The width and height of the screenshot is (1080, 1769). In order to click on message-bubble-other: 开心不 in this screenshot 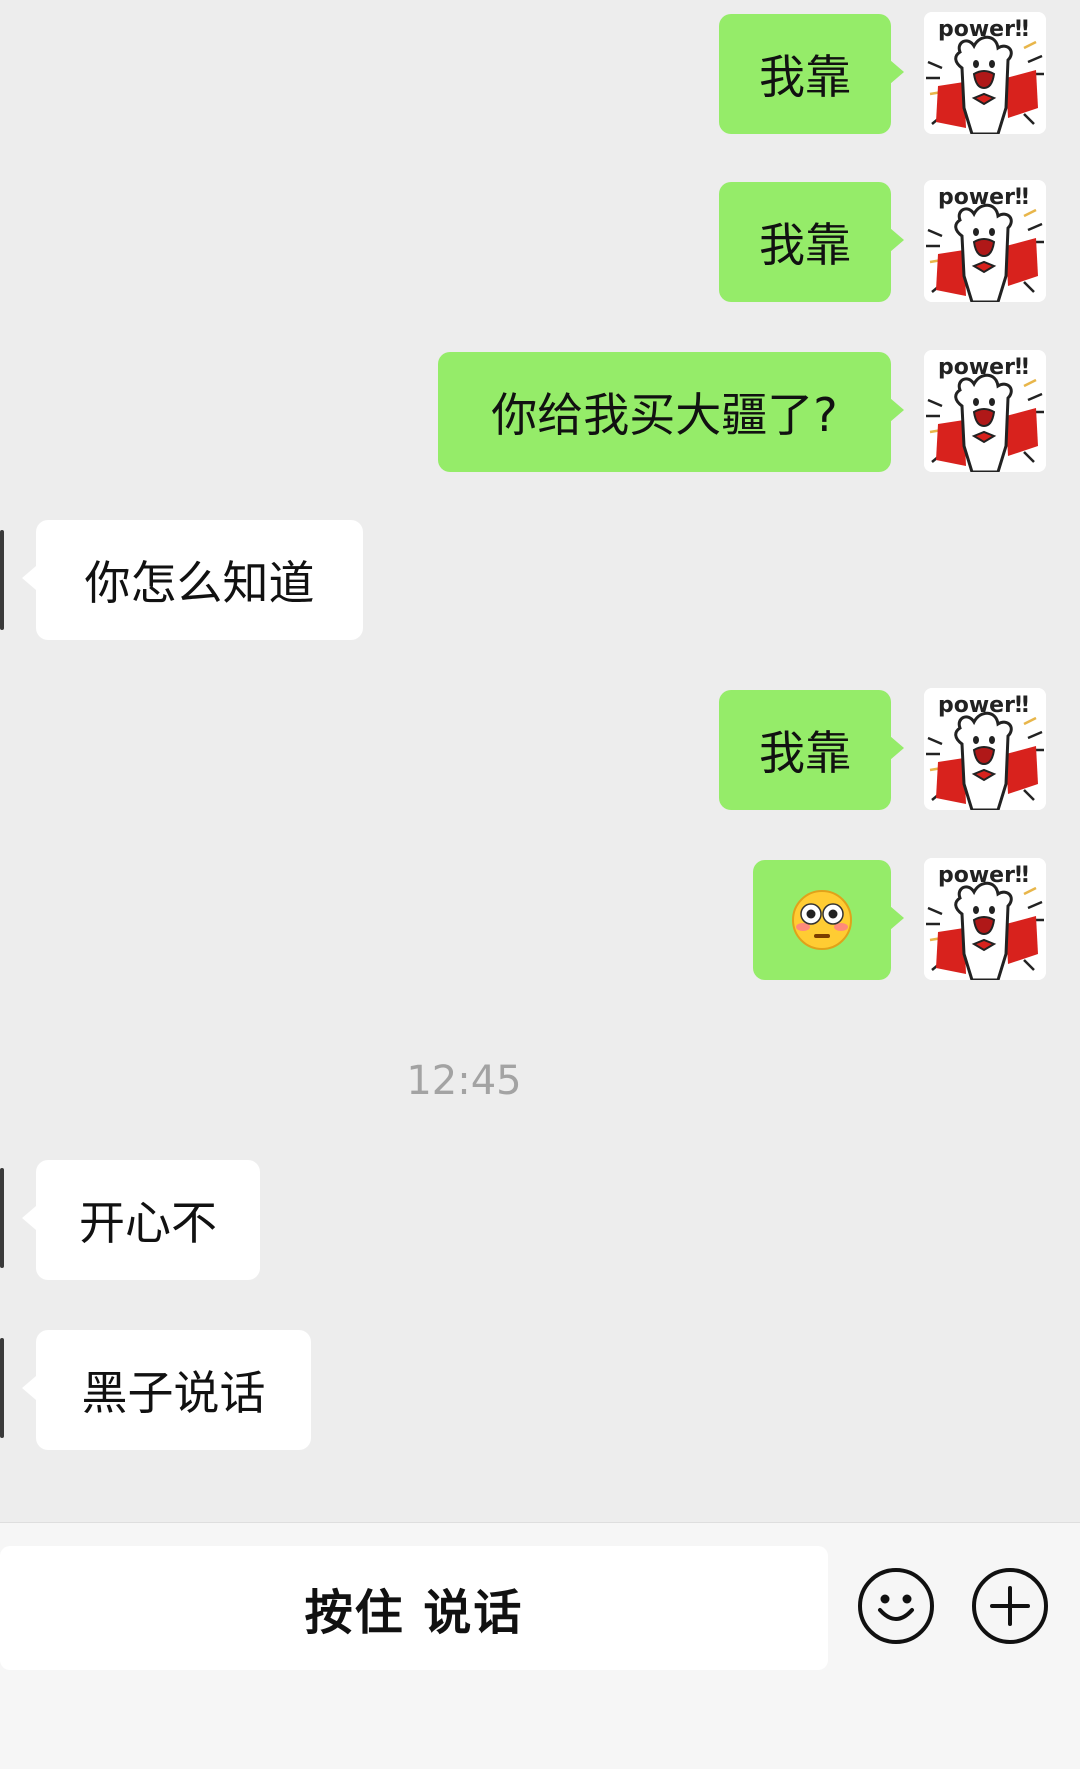, I will do `click(148, 1220)`.